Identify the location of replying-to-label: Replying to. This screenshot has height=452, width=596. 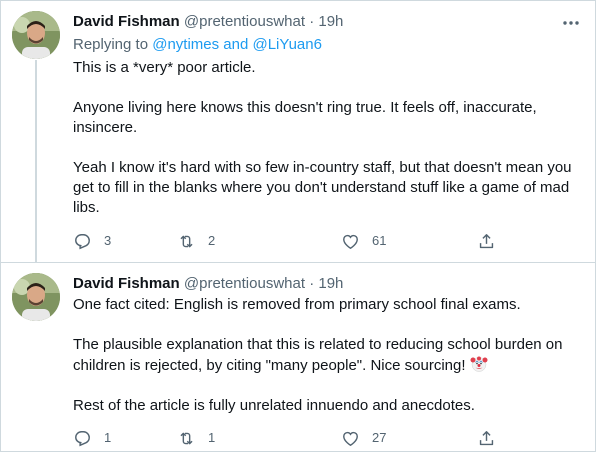
(113, 44).